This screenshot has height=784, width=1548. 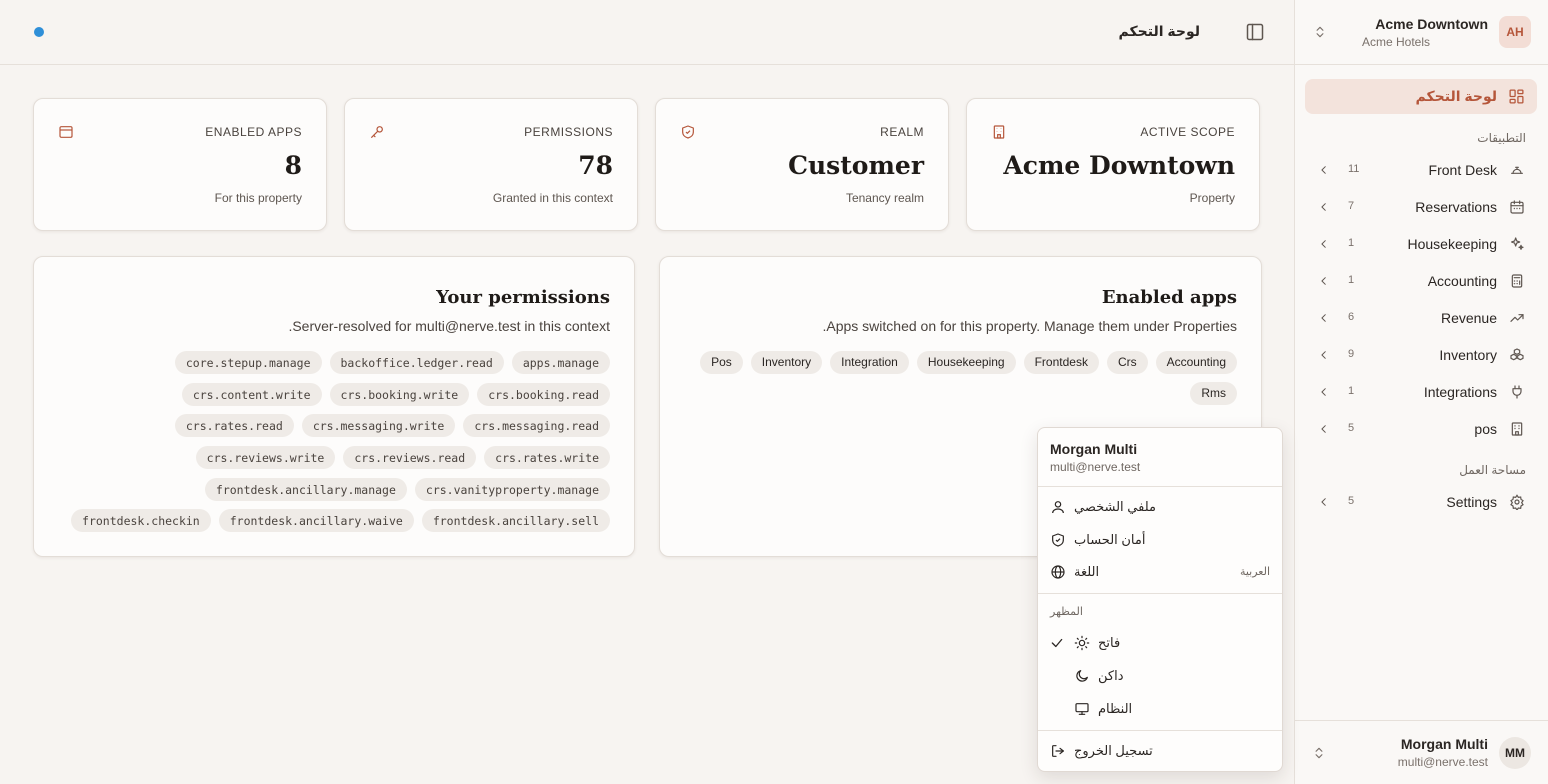 What do you see at coordinates (1456, 96) in the screenshot?
I see `sidebar-item-label: لوحة التحكم` at bounding box center [1456, 96].